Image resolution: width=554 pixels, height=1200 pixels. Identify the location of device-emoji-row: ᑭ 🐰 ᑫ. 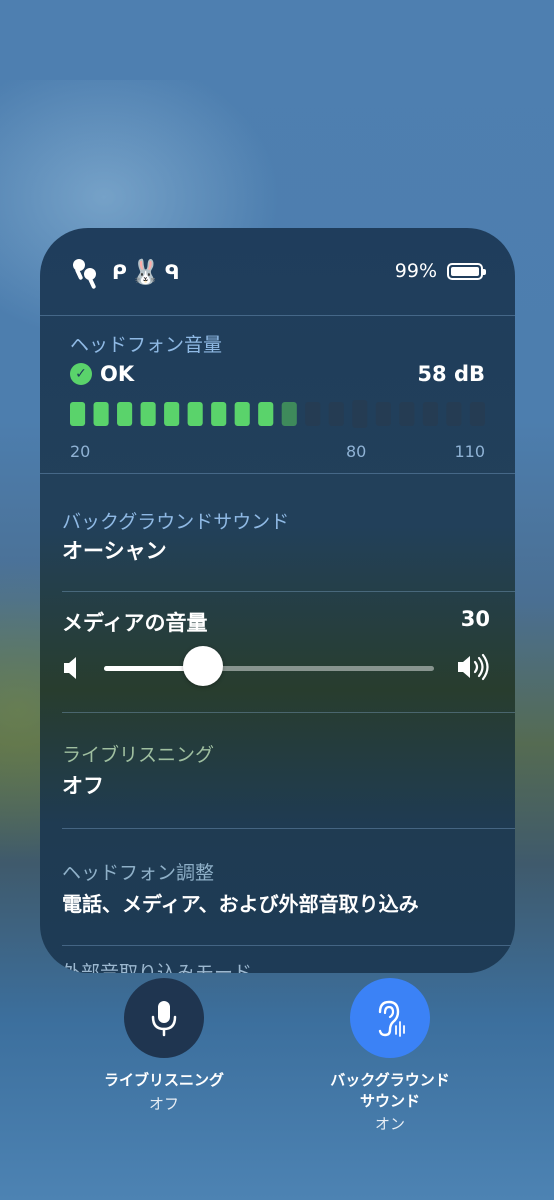
(146, 272).